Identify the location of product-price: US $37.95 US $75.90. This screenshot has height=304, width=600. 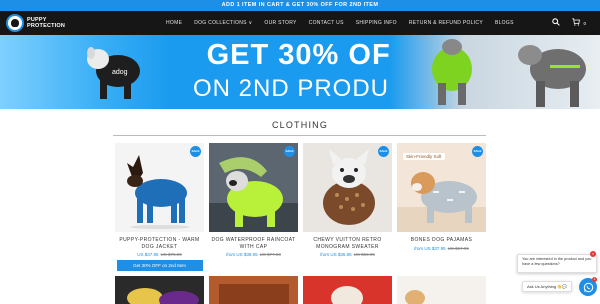
(159, 254).